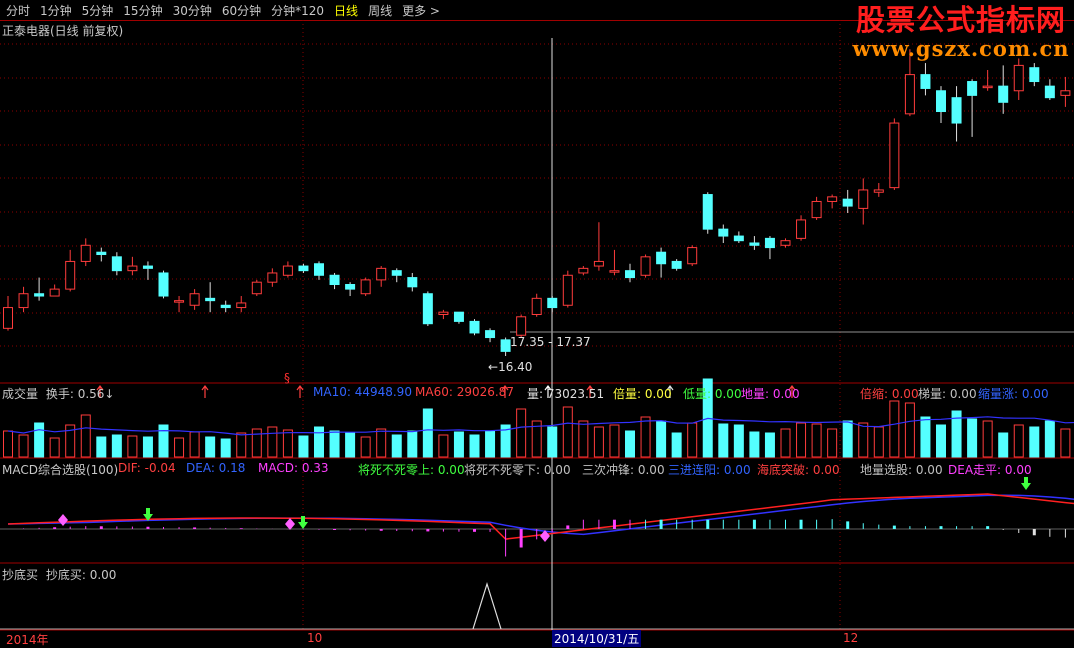 The image size is (1074, 648). I want to click on vol-ma10: MA10: 44948.90, so click(362, 392).